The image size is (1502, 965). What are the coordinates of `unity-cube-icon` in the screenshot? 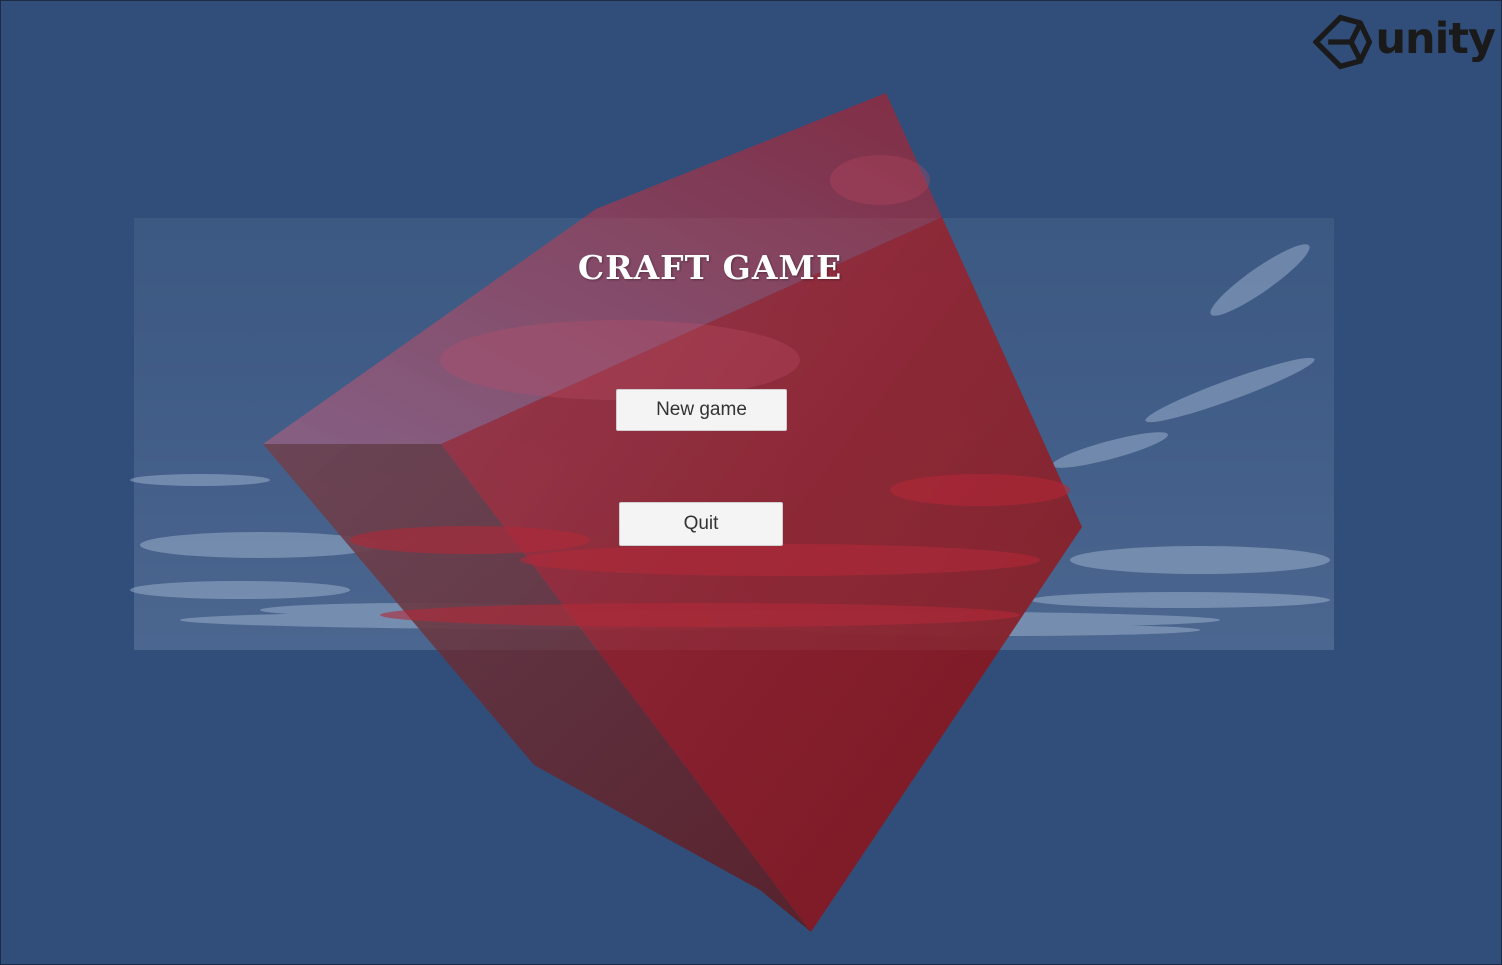 It's located at (1343, 42).